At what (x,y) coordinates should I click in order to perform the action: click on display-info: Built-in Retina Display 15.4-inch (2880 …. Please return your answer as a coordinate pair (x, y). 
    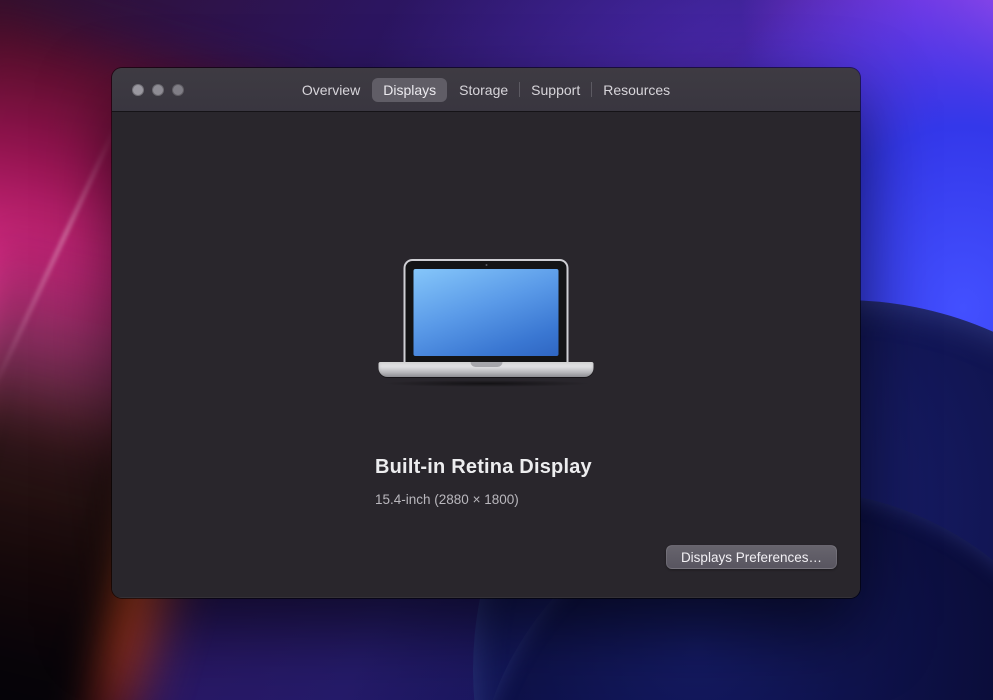
    Looking at the image, I should click on (483, 481).